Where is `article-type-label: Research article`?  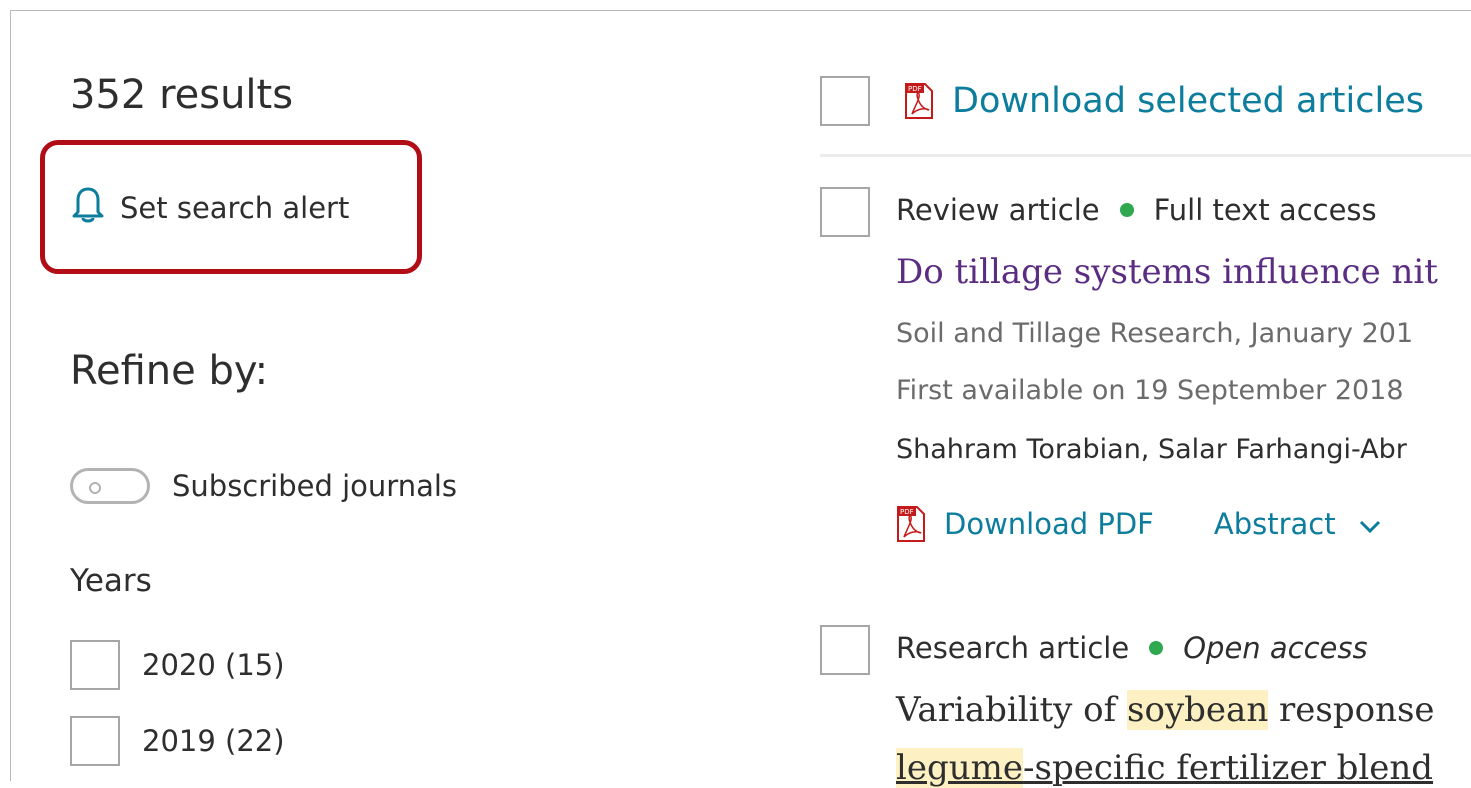
article-type-label: Research article is located at coordinates (1013, 648).